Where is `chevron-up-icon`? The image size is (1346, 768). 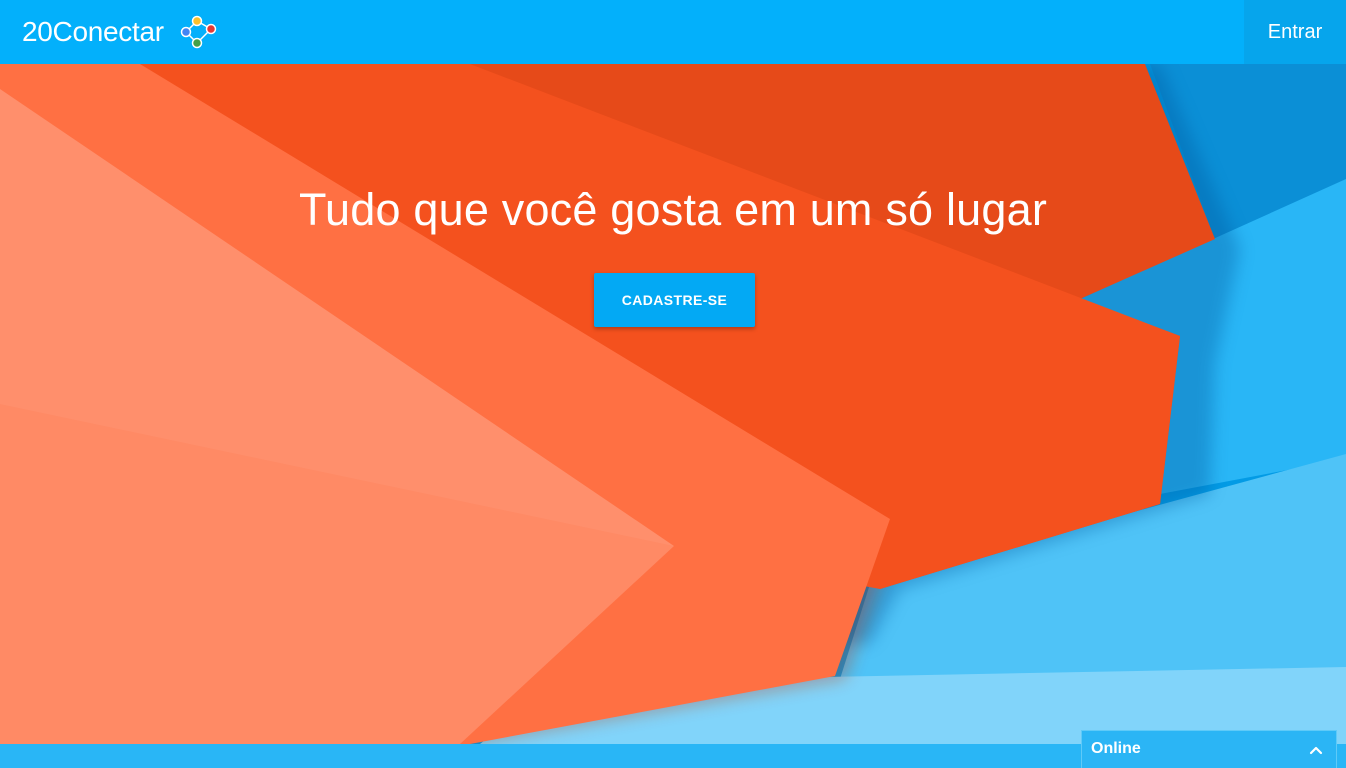
chevron-up-icon is located at coordinates (1316, 750).